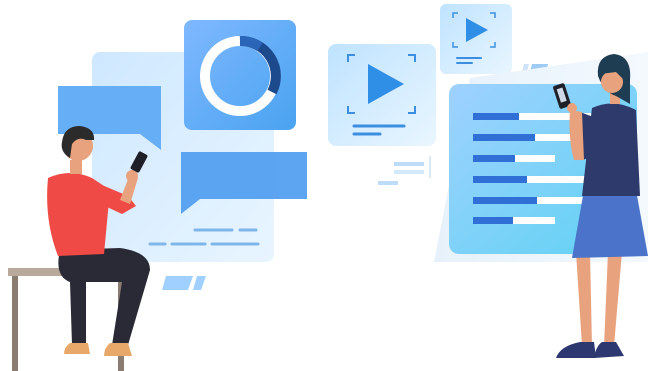 This screenshot has width=648, height=371. What do you see at coordinates (476, 39) in the screenshot?
I see `video-card-small` at bounding box center [476, 39].